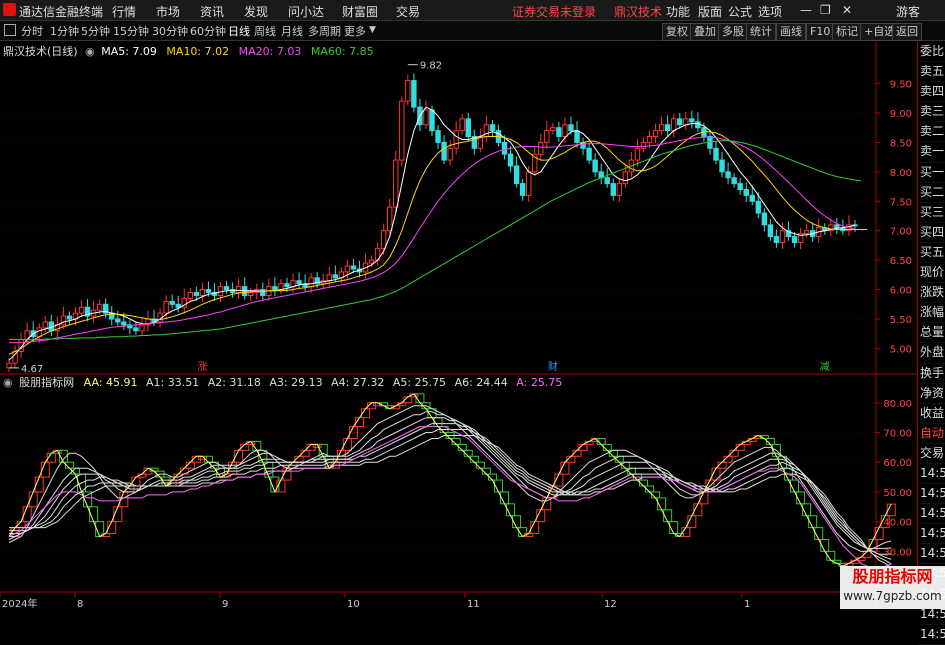 Image resolution: width=945 pixels, height=645 pixels. Describe the element at coordinates (306, 11) in the screenshot. I see `menu-wenxiaoda: 问小达` at that location.